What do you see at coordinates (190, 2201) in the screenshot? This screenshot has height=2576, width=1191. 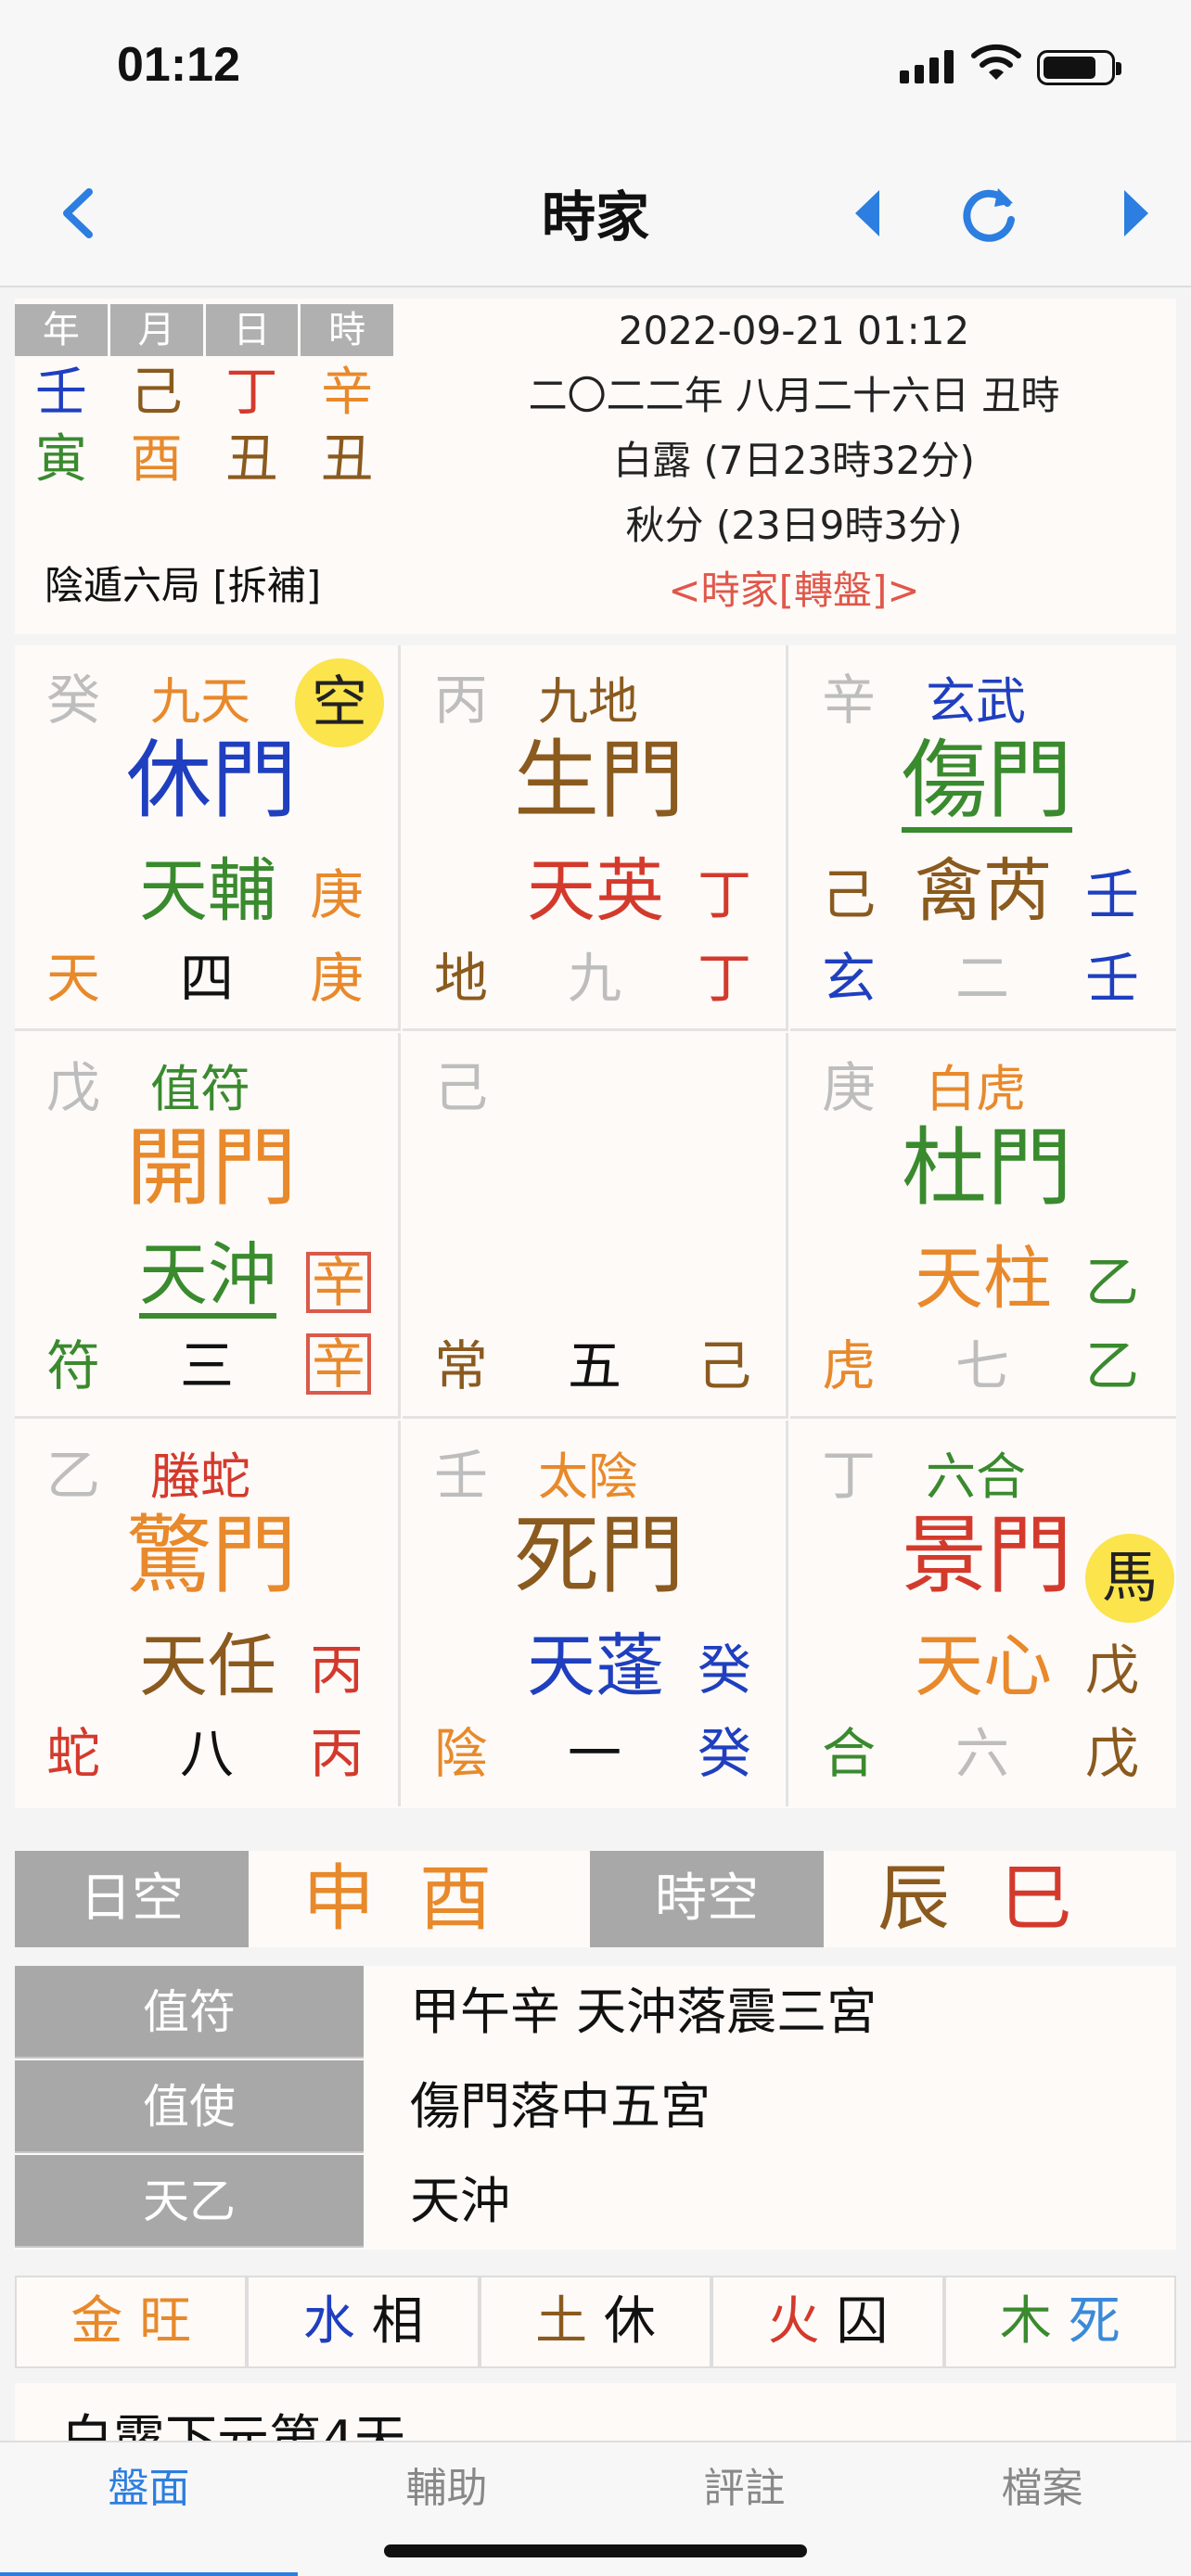 I see `info-label: 天乙` at bounding box center [190, 2201].